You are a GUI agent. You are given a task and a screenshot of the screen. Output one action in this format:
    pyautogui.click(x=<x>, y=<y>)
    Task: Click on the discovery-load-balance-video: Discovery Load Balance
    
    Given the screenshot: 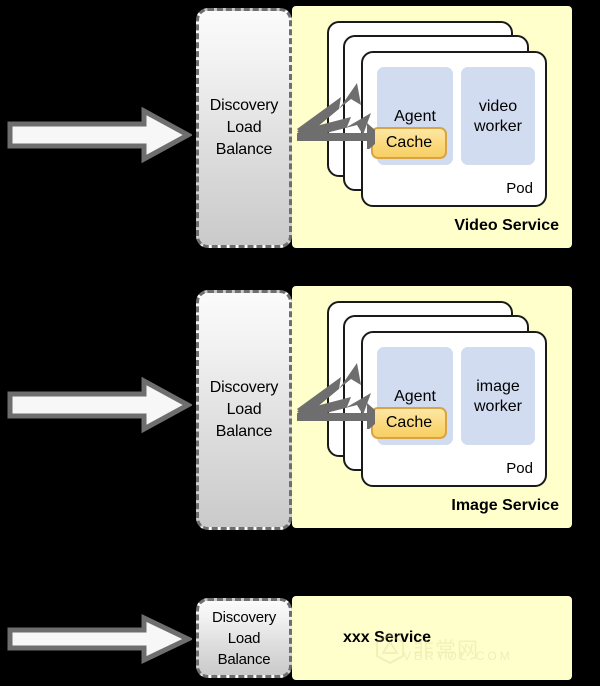 What is the action you would take?
    pyautogui.click(x=244, y=128)
    